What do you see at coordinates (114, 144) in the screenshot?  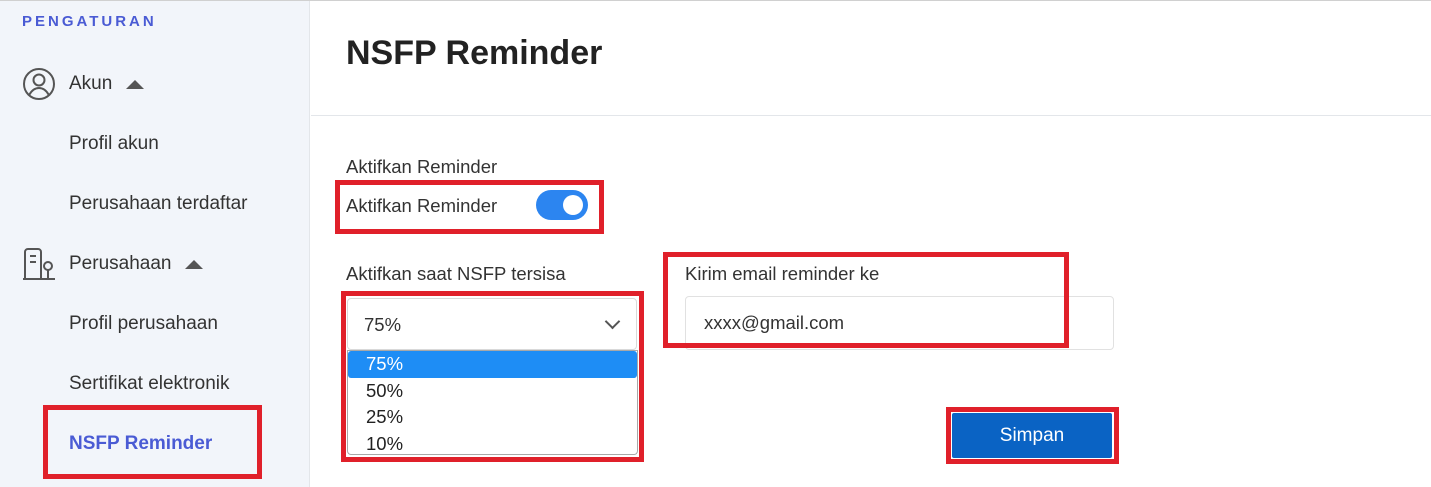 I see `sidebar-item-profil-akun: Profil akun` at bounding box center [114, 144].